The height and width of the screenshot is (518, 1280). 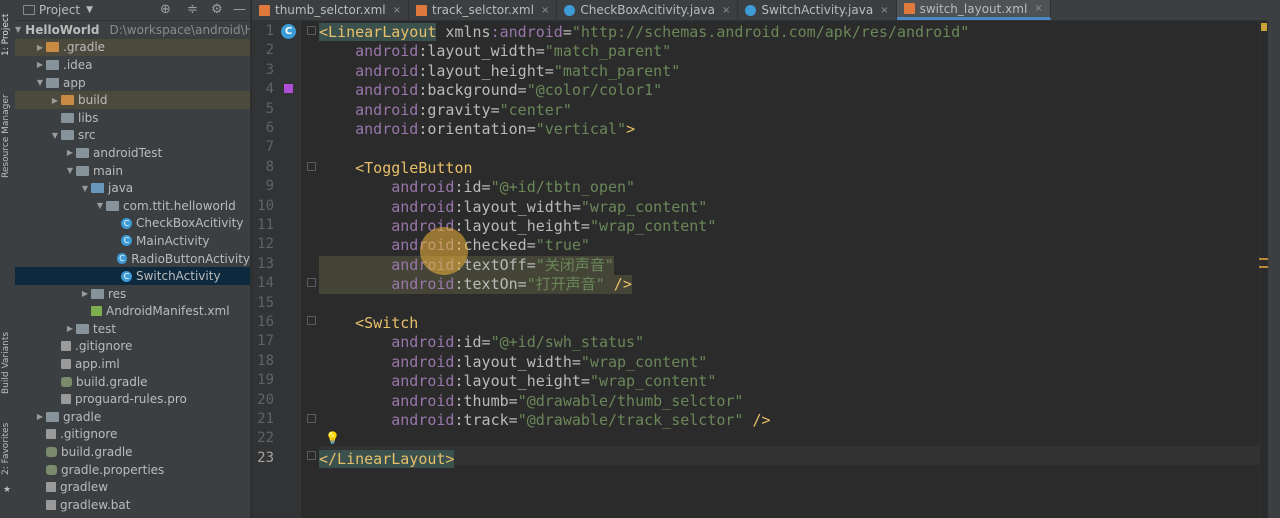 I want to click on editor-tab-label: thumb_selctor.xml, so click(x=330, y=10).